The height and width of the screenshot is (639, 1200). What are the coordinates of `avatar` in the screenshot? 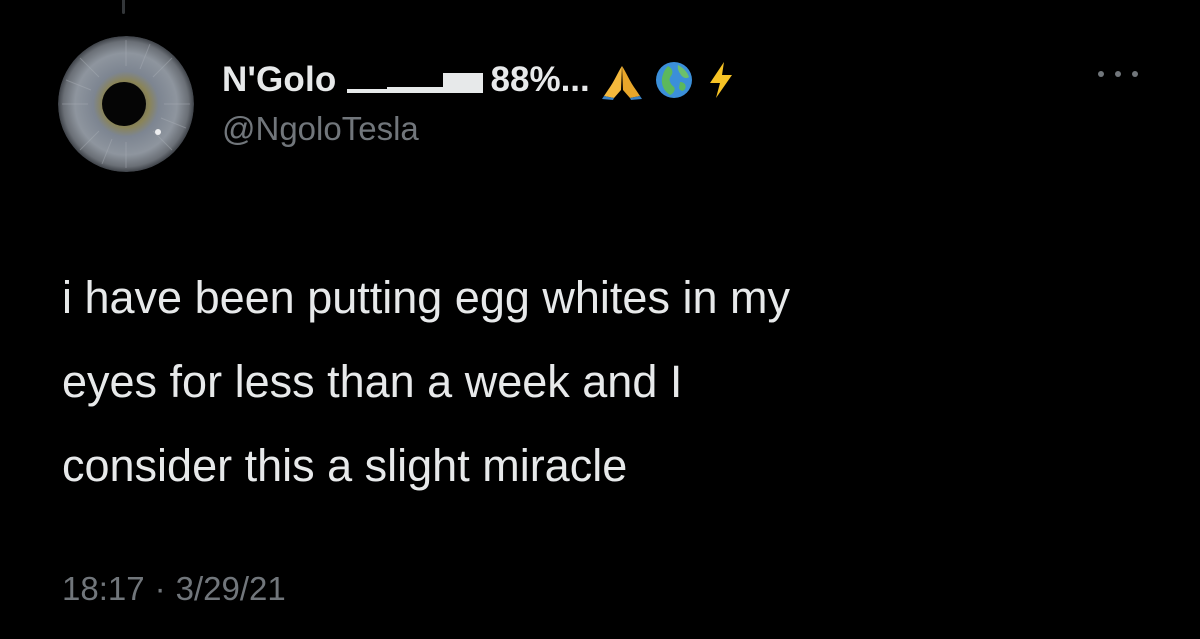 It's located at (126, 104).